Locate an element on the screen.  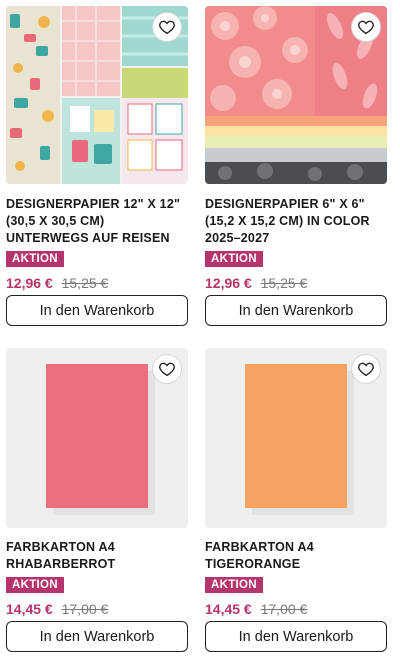
product-title: Farbkarton A4 Rhabarberrot is located at coordinates (97, 556).